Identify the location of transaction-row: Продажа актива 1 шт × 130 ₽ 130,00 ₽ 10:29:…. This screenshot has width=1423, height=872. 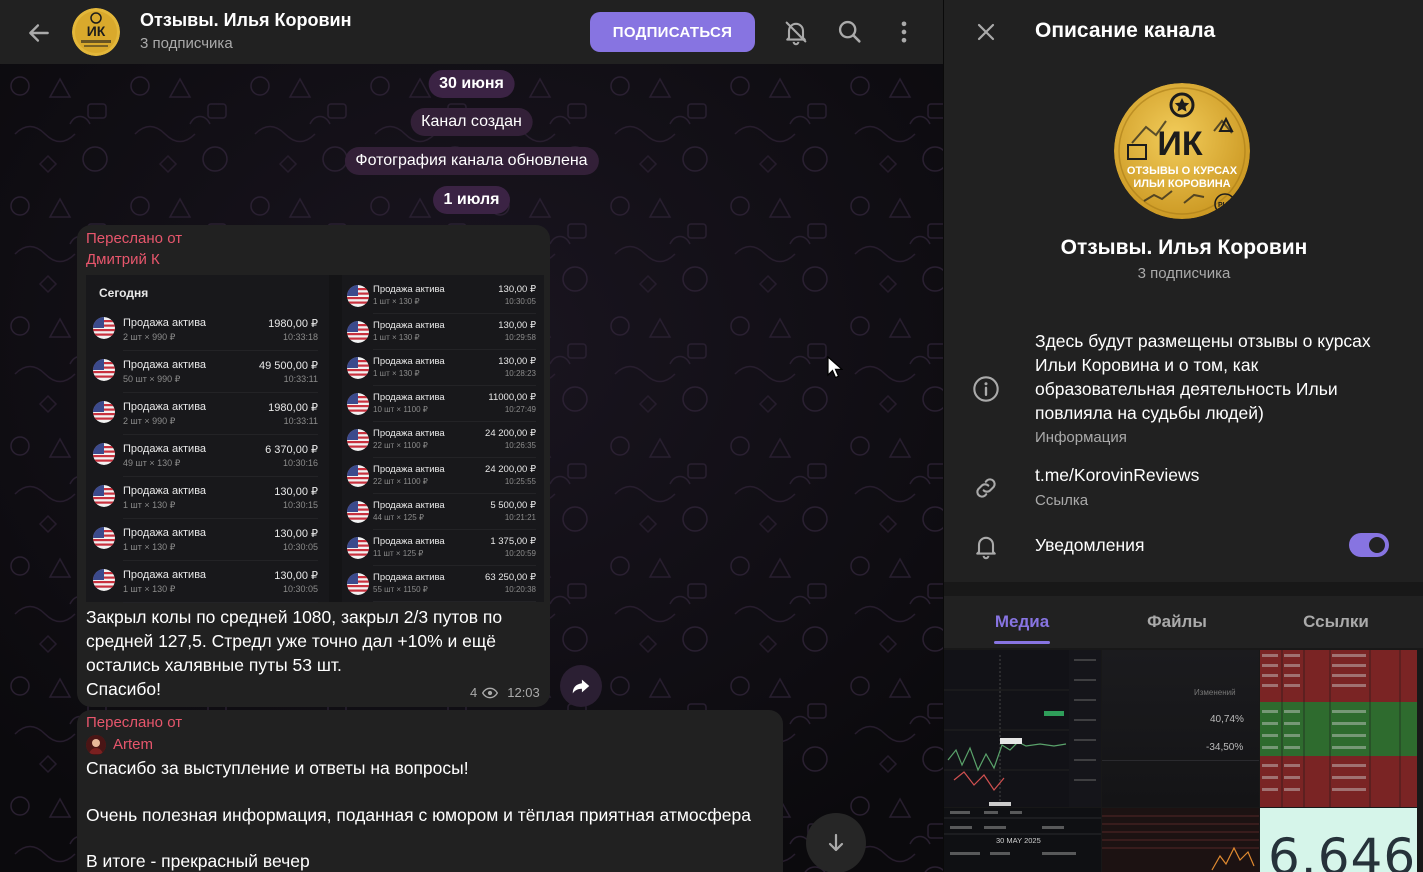
(443, 332).